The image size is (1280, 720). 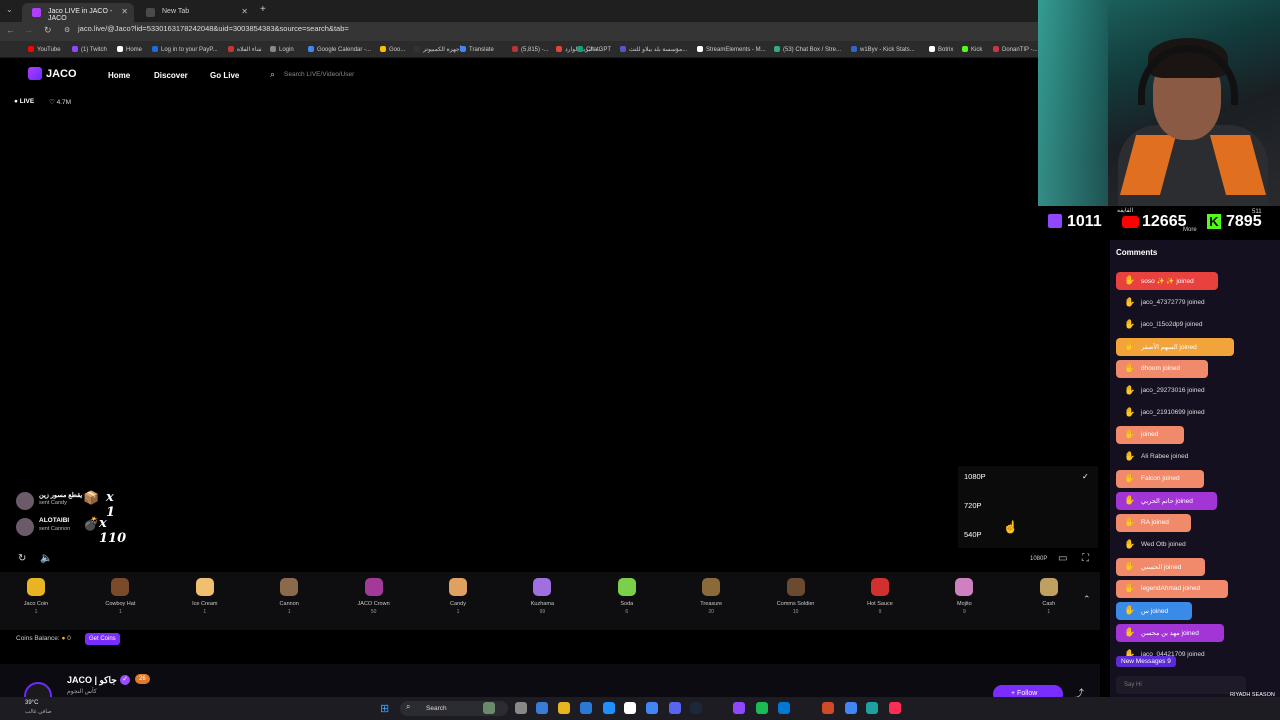 What do you see at coordinates (973, 534) in the screenshot?
I see `quality-option-540p: 540P` at bounding box center [973, 534].